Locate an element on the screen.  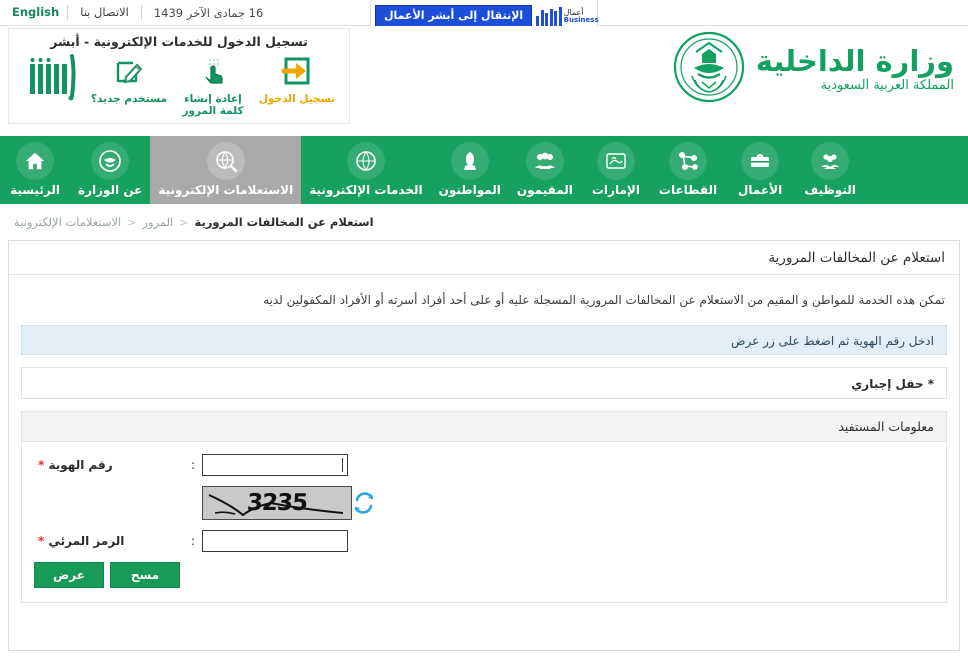
saudi-moi-emblem-icon is located at coordinates (709, 69).